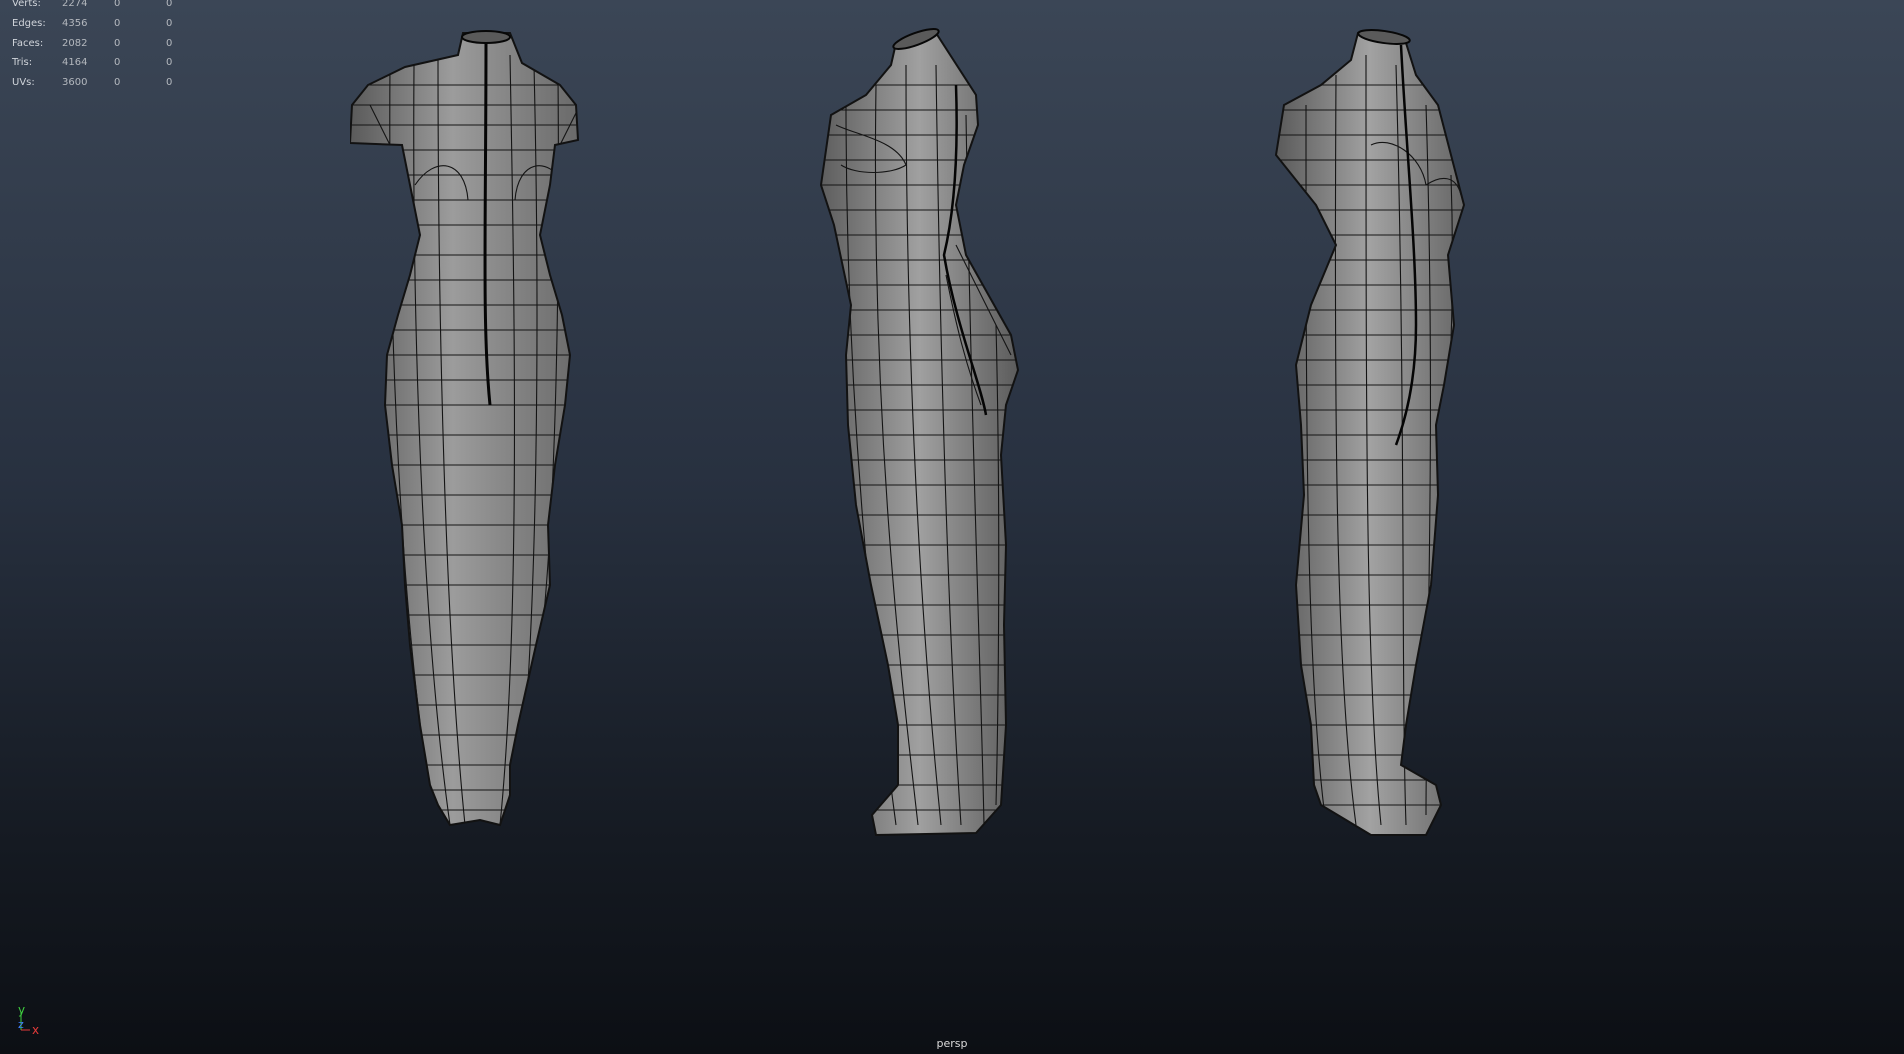 This screenshot has height=1054, width=1904. I want to click on front-view-torso-model, so click(495, 517).